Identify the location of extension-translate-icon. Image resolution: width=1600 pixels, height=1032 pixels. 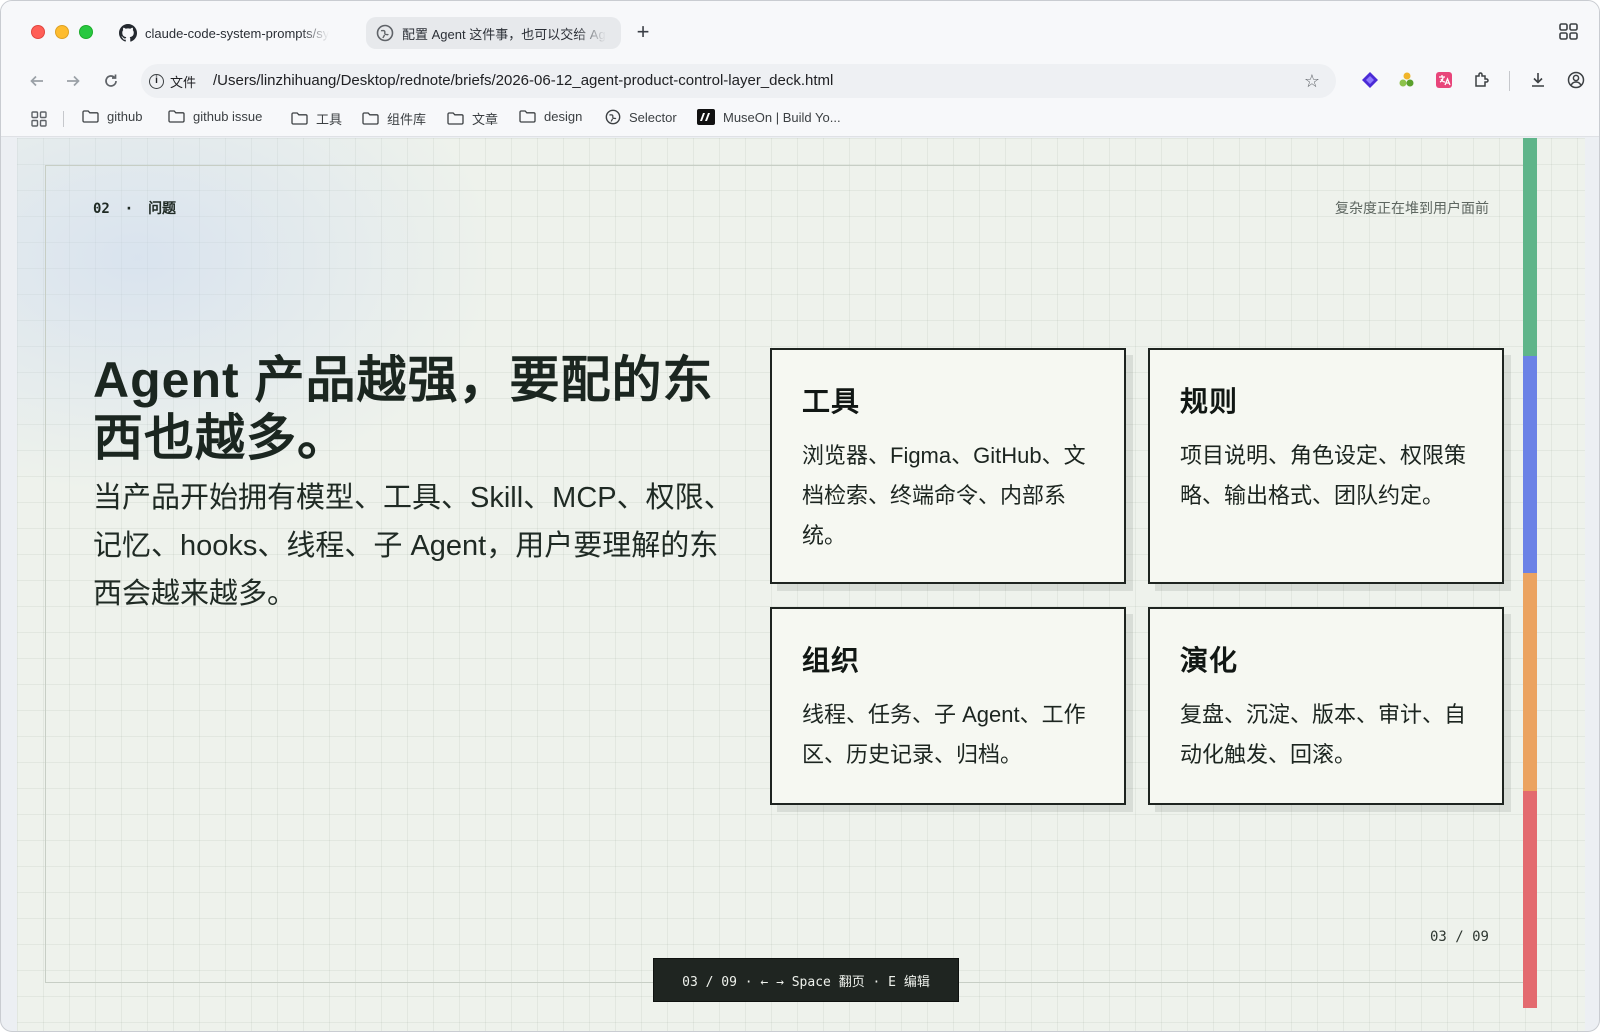
(1444, 80).